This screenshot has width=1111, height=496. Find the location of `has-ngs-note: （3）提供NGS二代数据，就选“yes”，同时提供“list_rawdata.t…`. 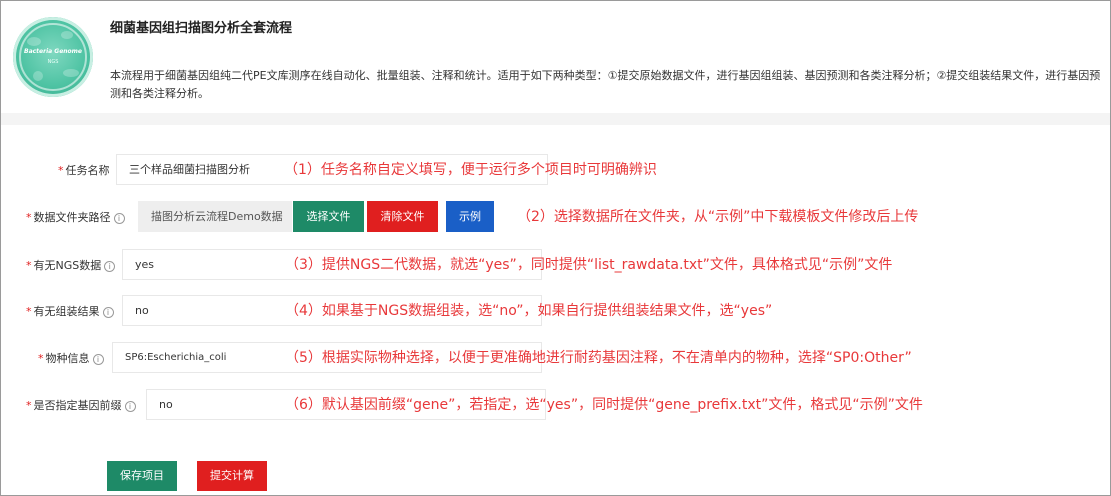

has-ngs-note: （3）提供NGS二代数据，就选“yes”，同时提供“list_rawdata.t… is located at coordinates (589, 265).